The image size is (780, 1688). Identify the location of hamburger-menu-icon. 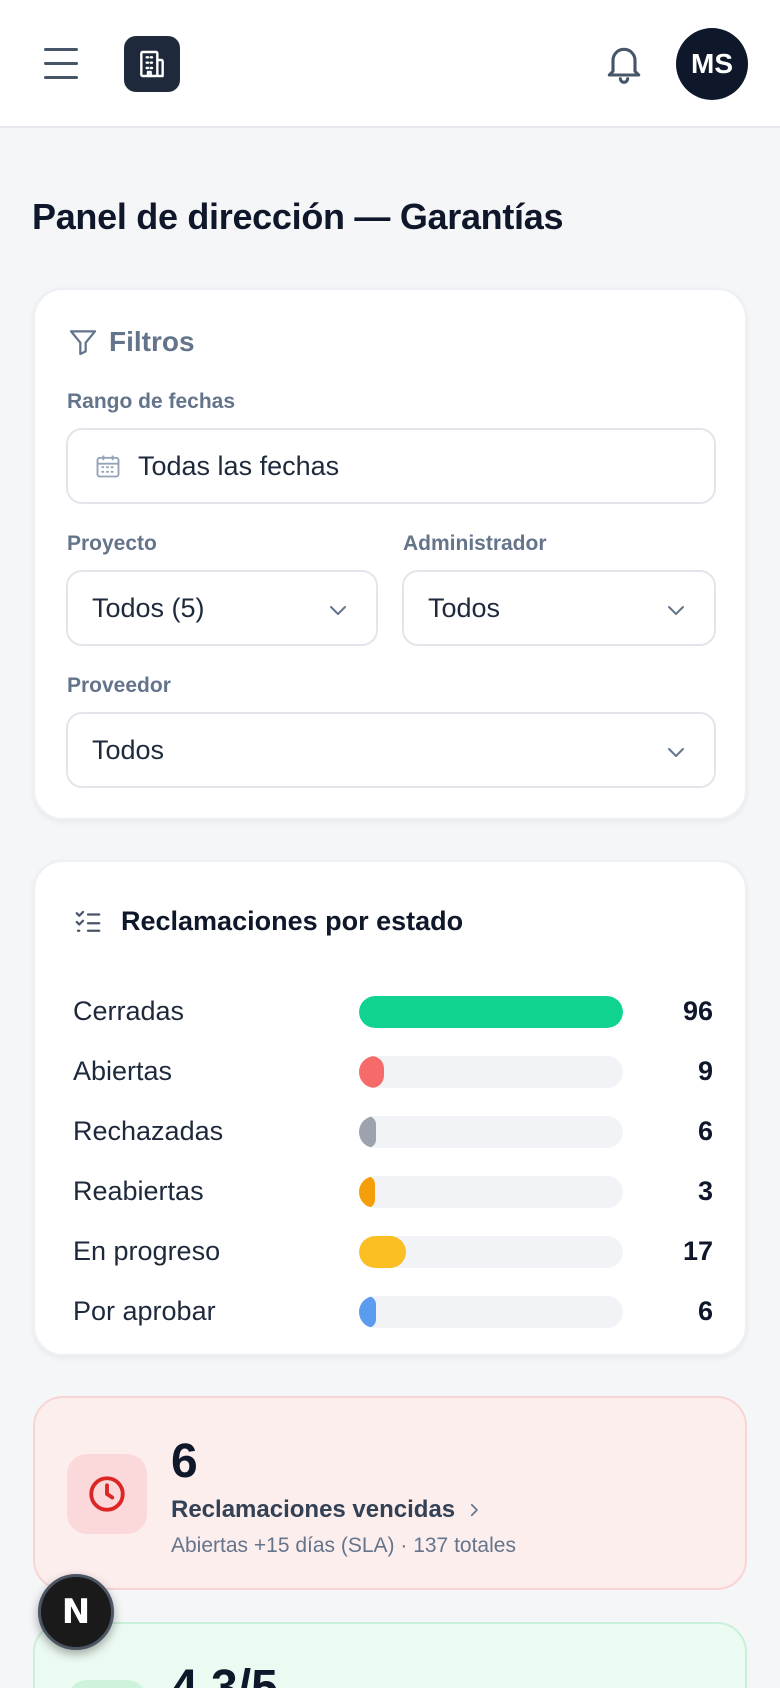
(62, 64).